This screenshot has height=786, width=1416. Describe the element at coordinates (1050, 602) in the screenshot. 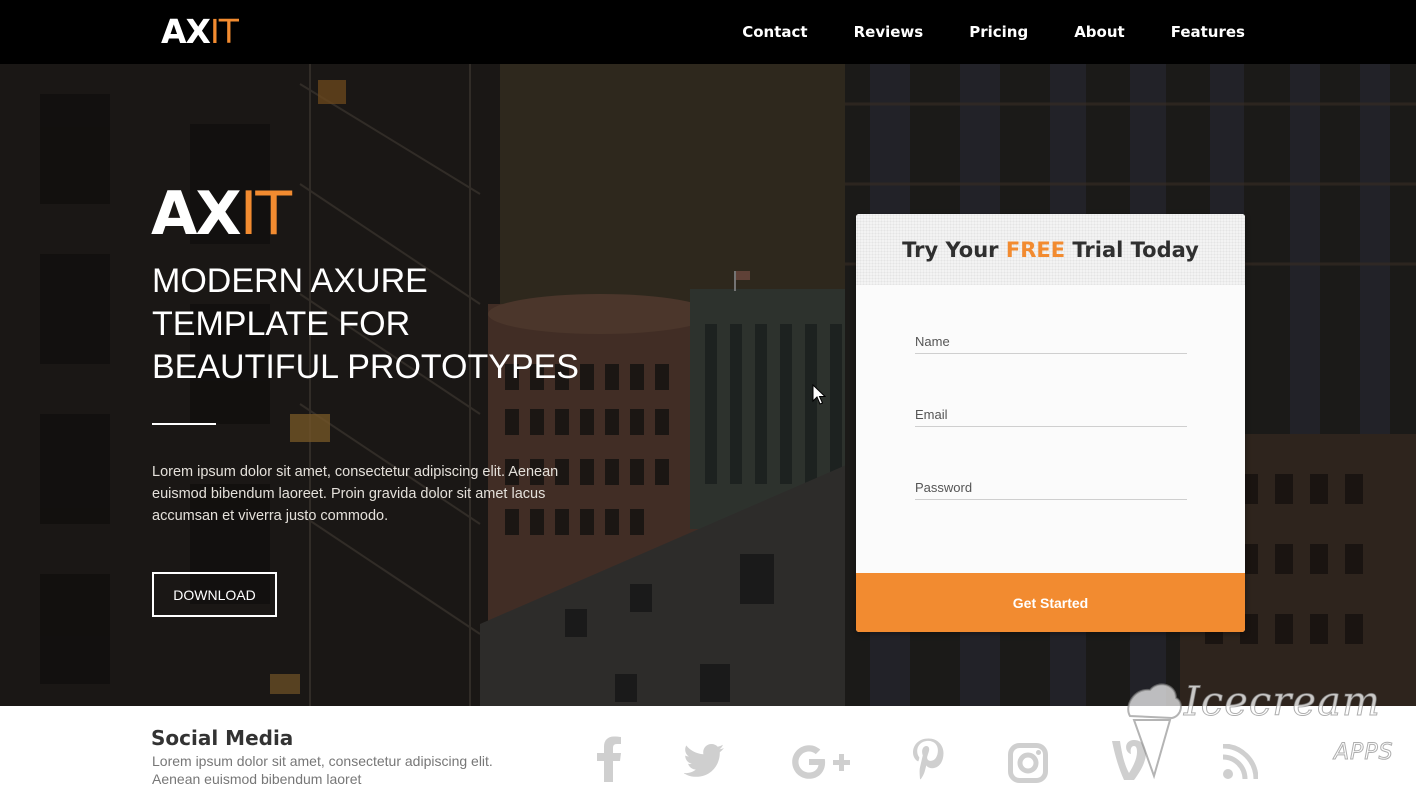

I see `get-started-button: Get Started` at that location.